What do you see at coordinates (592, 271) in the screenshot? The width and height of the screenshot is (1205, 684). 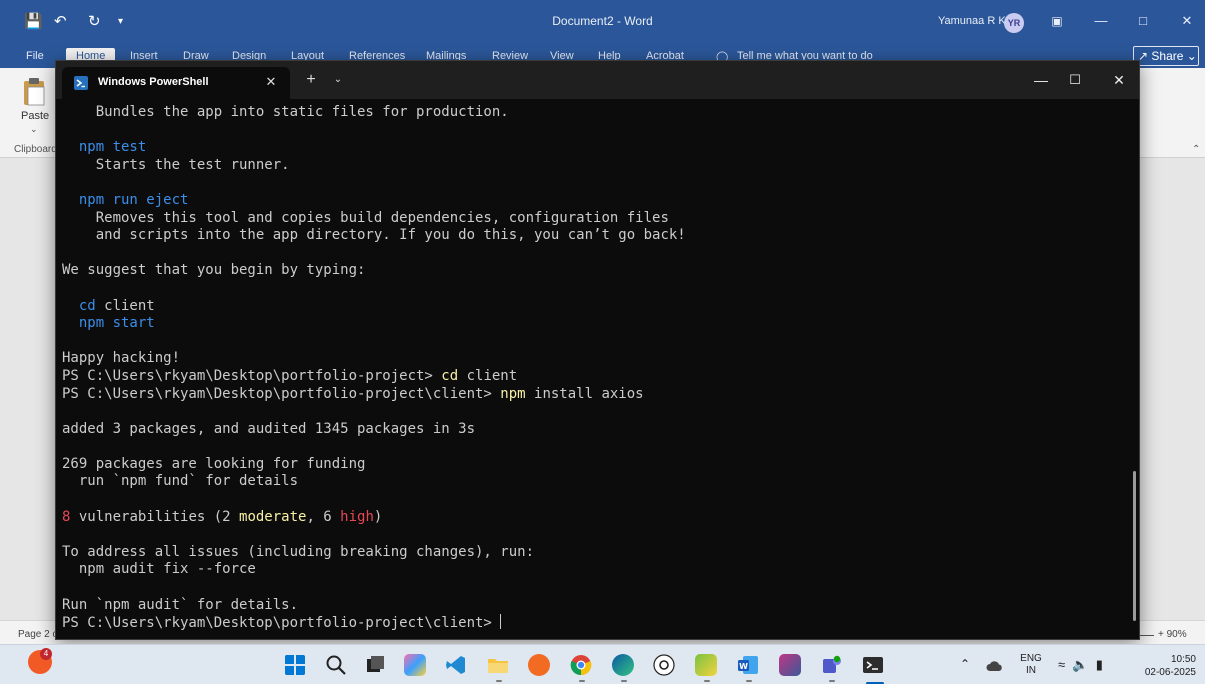 I see `terminal-line: We suggest that you begin by typing:` at bounding box center [592, 271].